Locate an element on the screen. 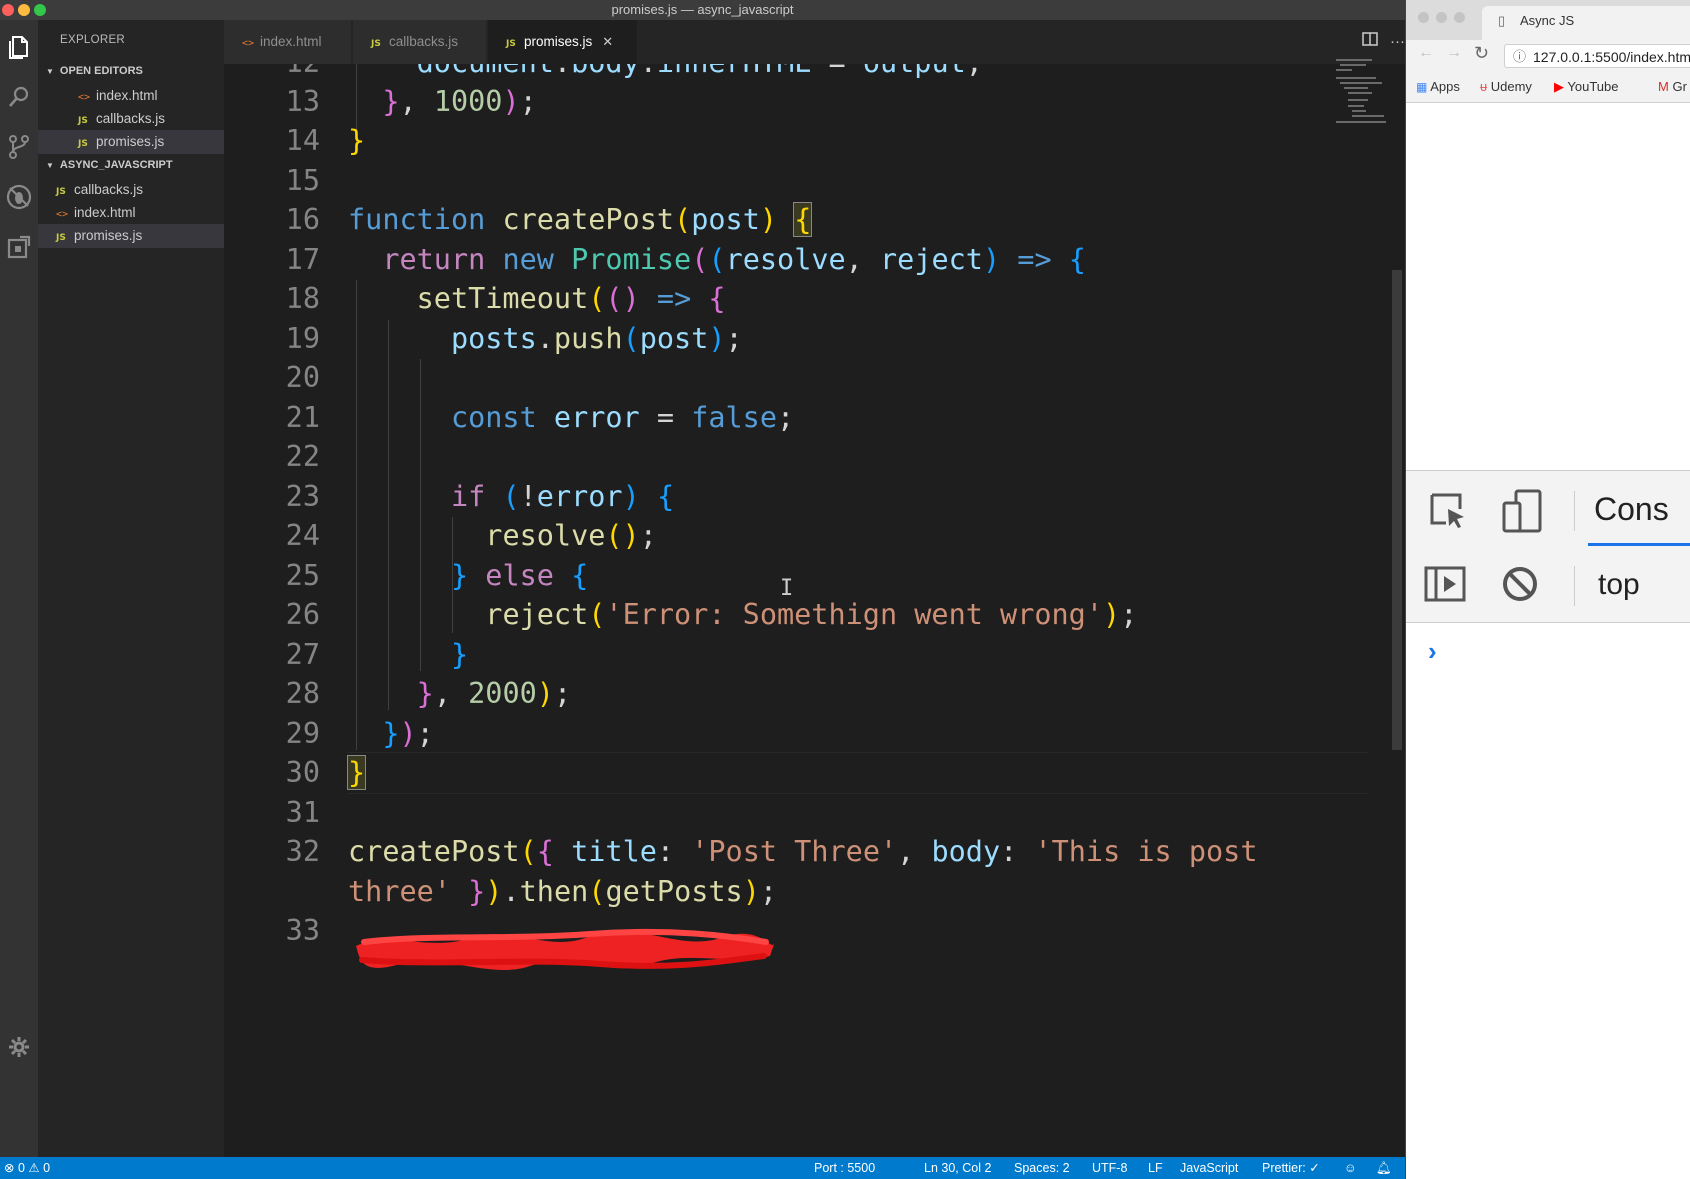 This screenshot has width=1690, height=1179. tab-label: callbacks.js is located at coordinates (424, 41).